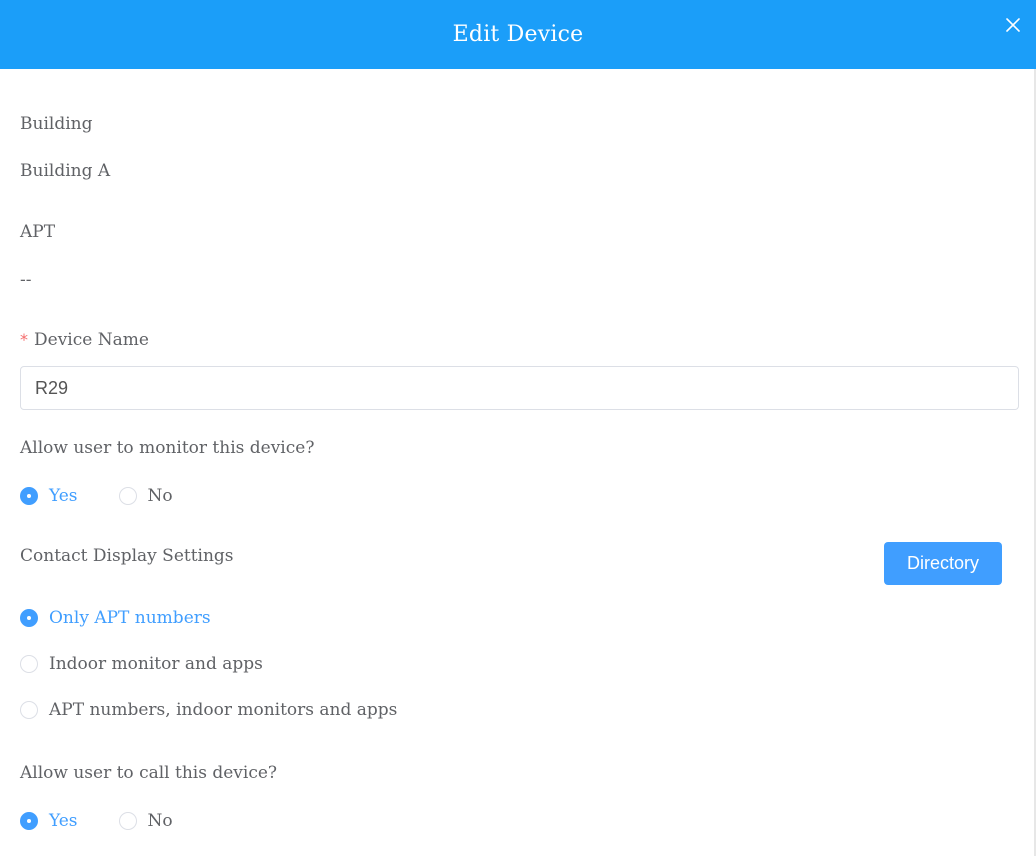  Describe the element at coordinates (943, 563) in the screenshot. I see `directory-button: Directory` at that location.